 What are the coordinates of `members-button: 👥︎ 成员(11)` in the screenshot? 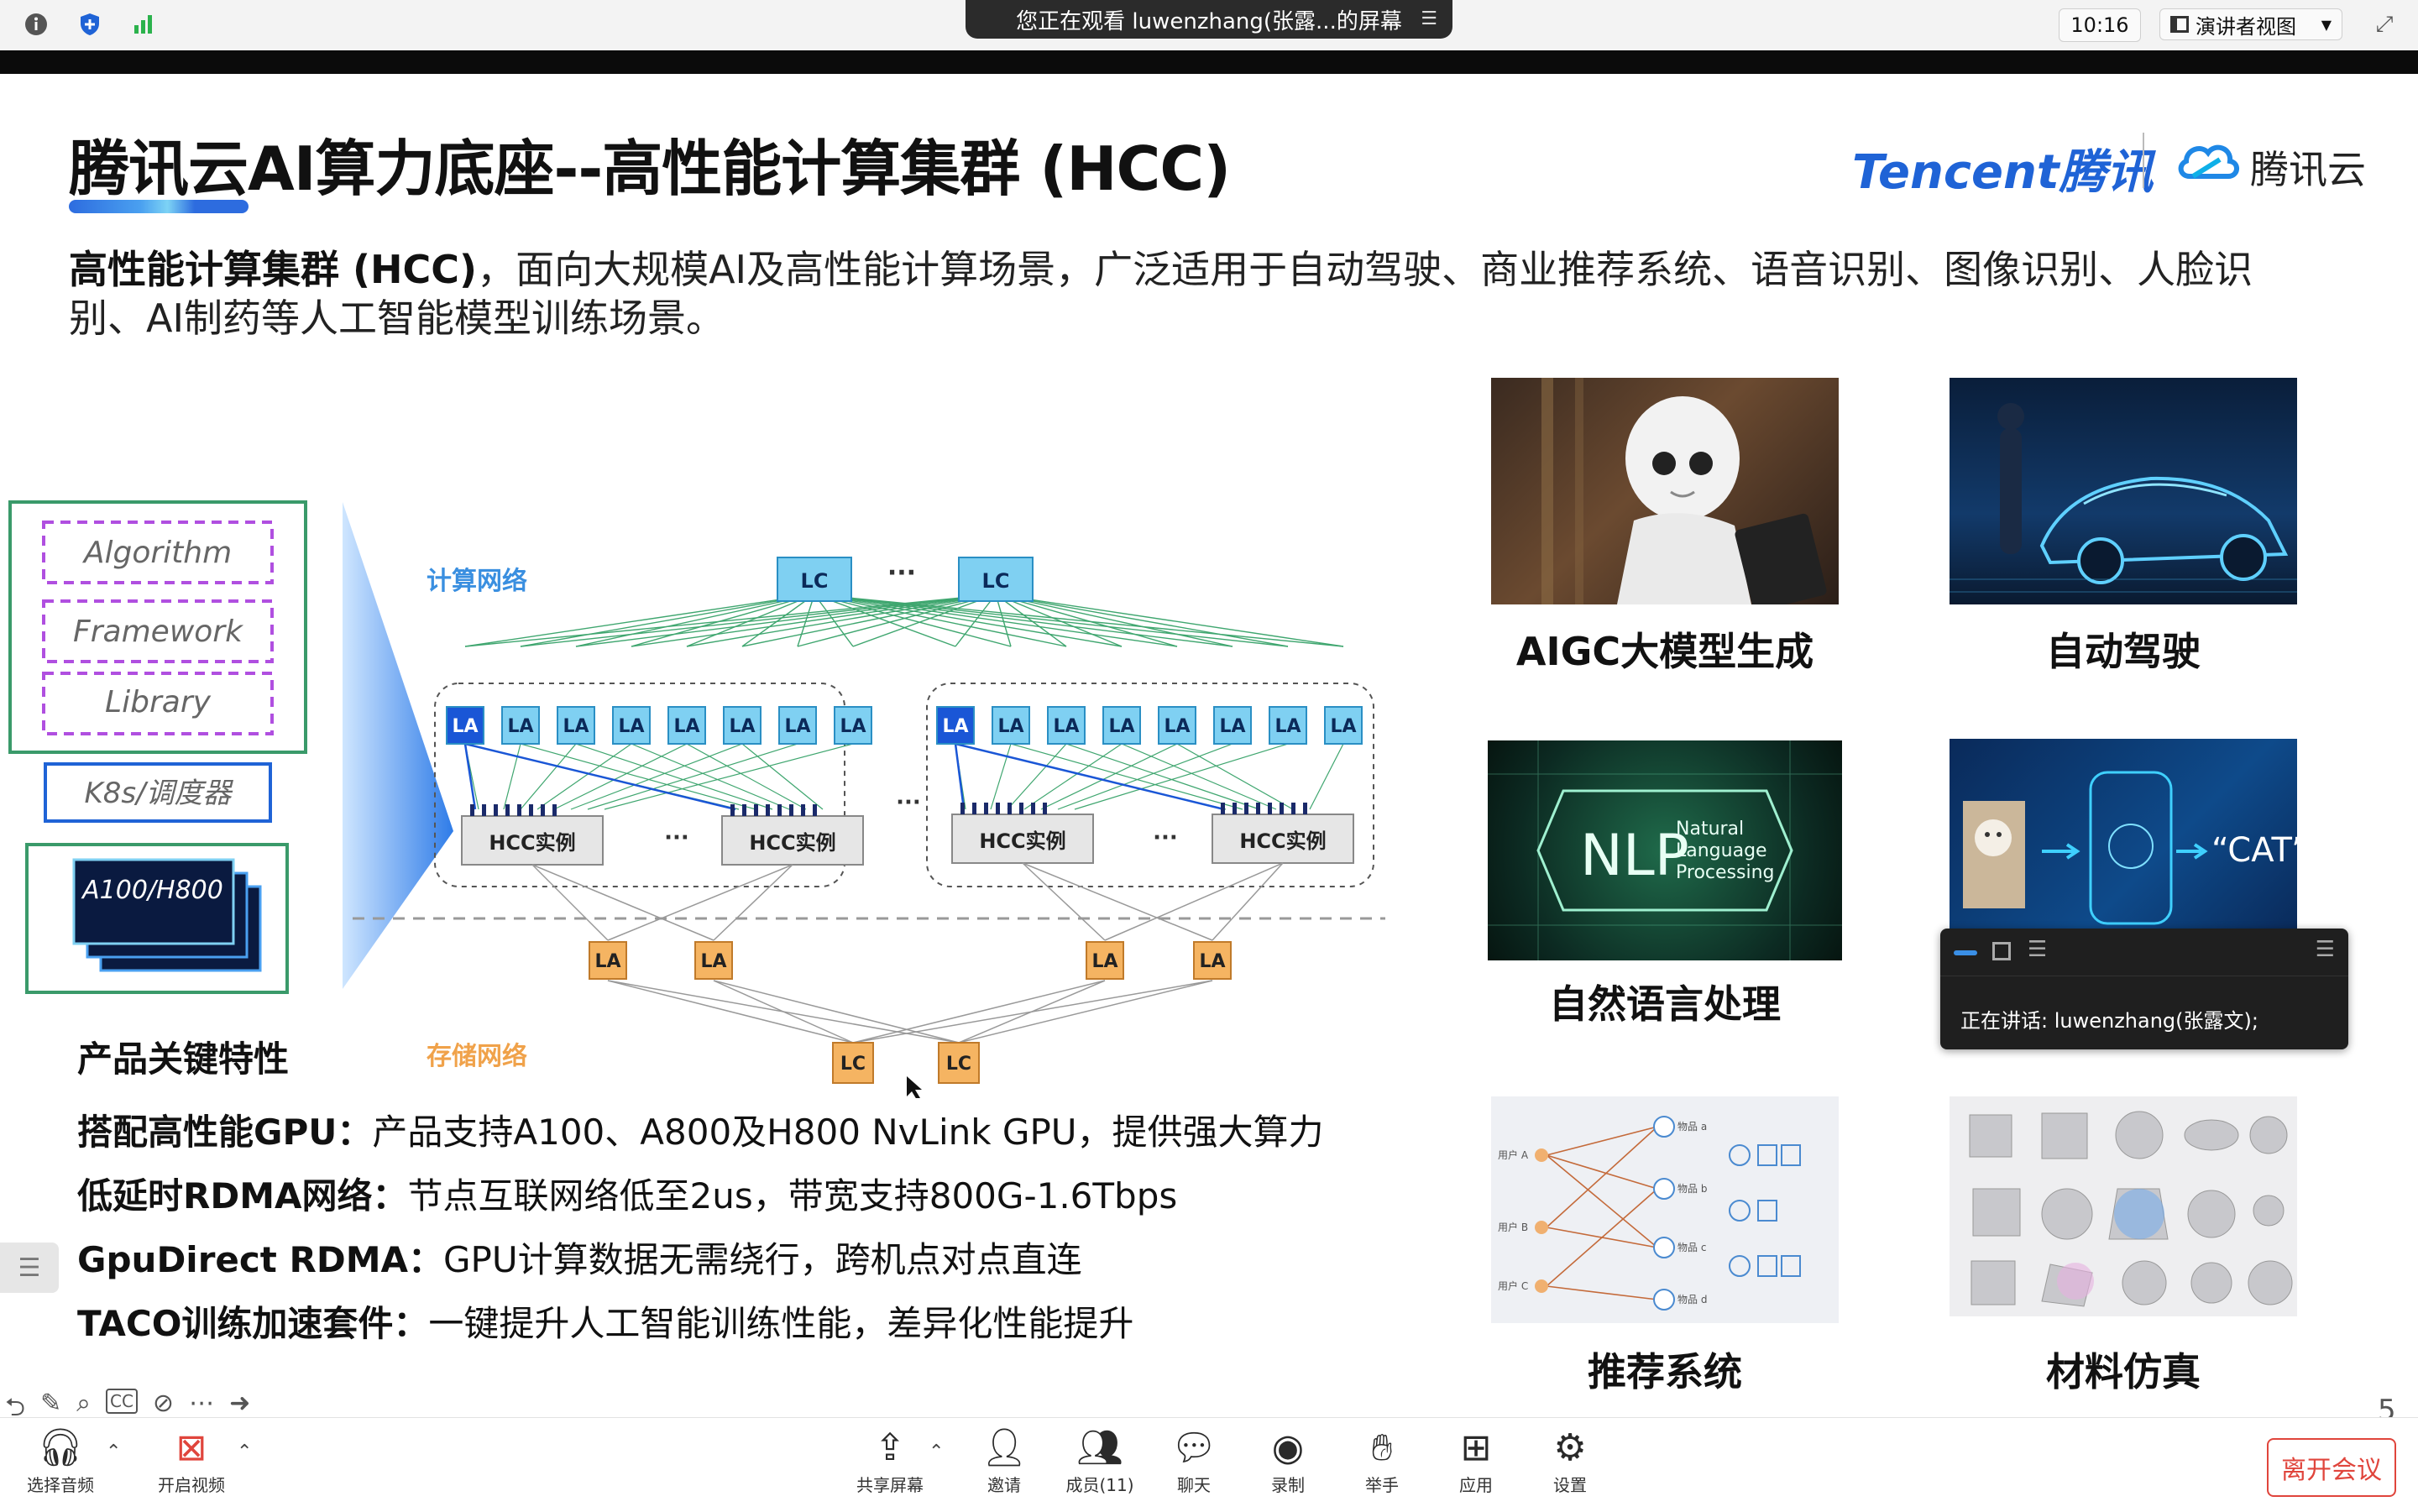 It's located at (1100, 1460).